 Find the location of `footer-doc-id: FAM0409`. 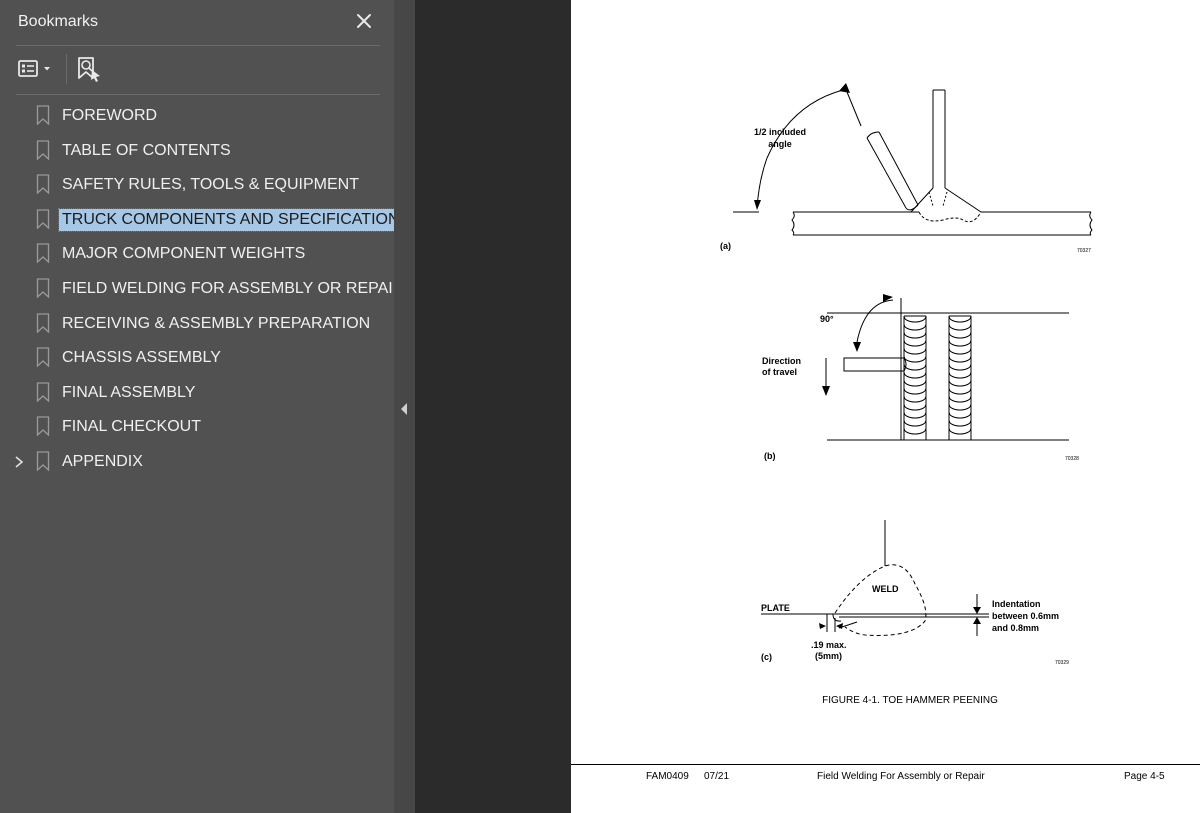

footer-doc-id: FAM0409 is located at coordinates (667, 776).